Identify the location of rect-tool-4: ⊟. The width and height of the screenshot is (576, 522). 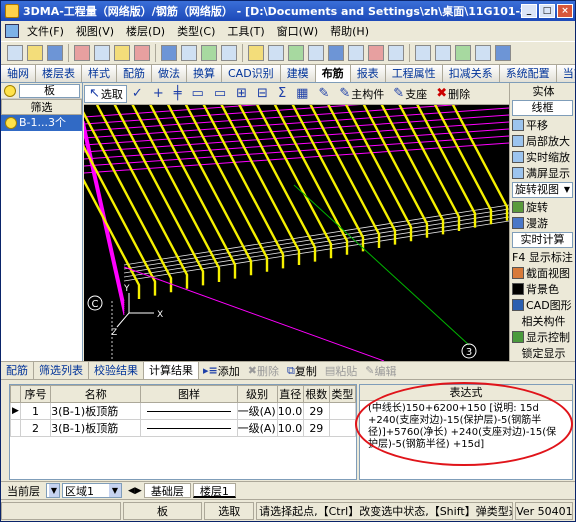
(262, 94).